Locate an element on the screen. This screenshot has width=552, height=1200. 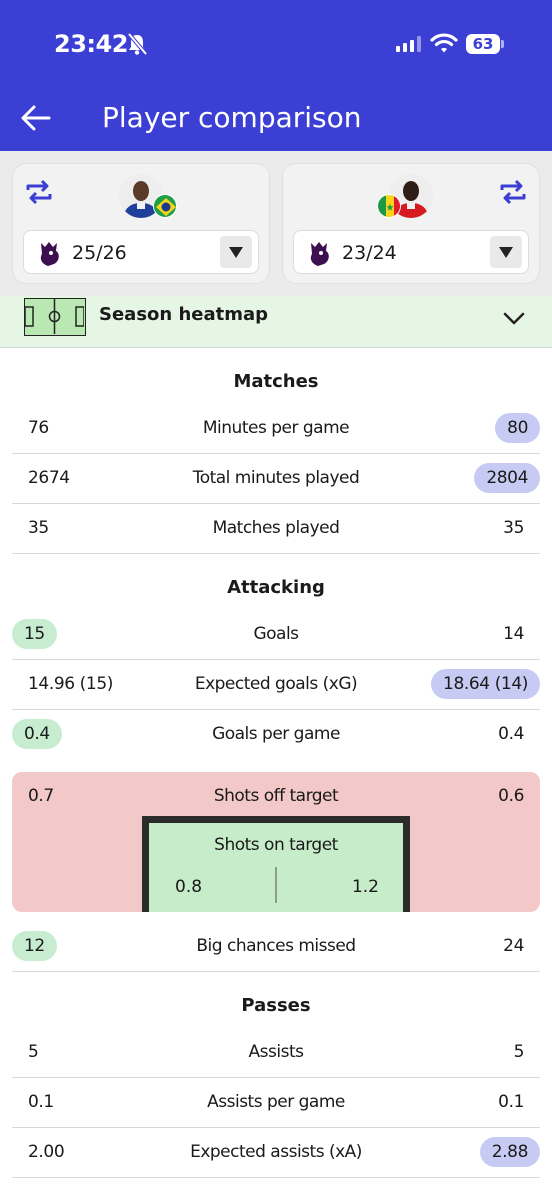
stat-row: 5 Assists 5 is located at coordinates (276, 1053).